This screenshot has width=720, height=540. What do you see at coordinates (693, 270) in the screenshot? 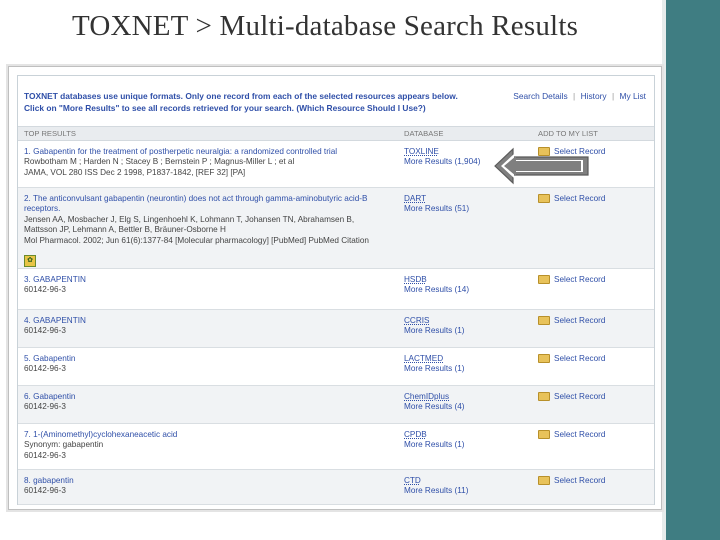
I see `slide-accent-band` at bounding box center [693, 270].